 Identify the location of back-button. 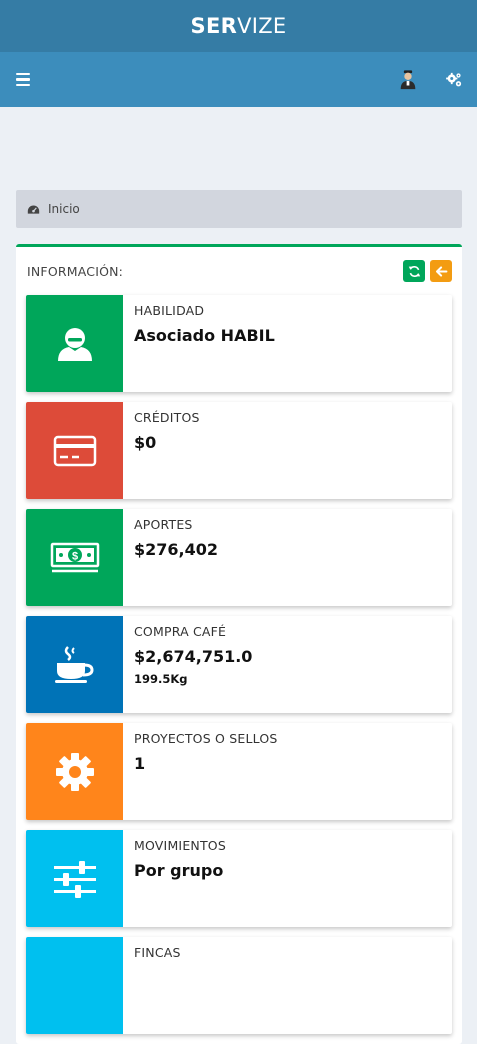
(441, 271).